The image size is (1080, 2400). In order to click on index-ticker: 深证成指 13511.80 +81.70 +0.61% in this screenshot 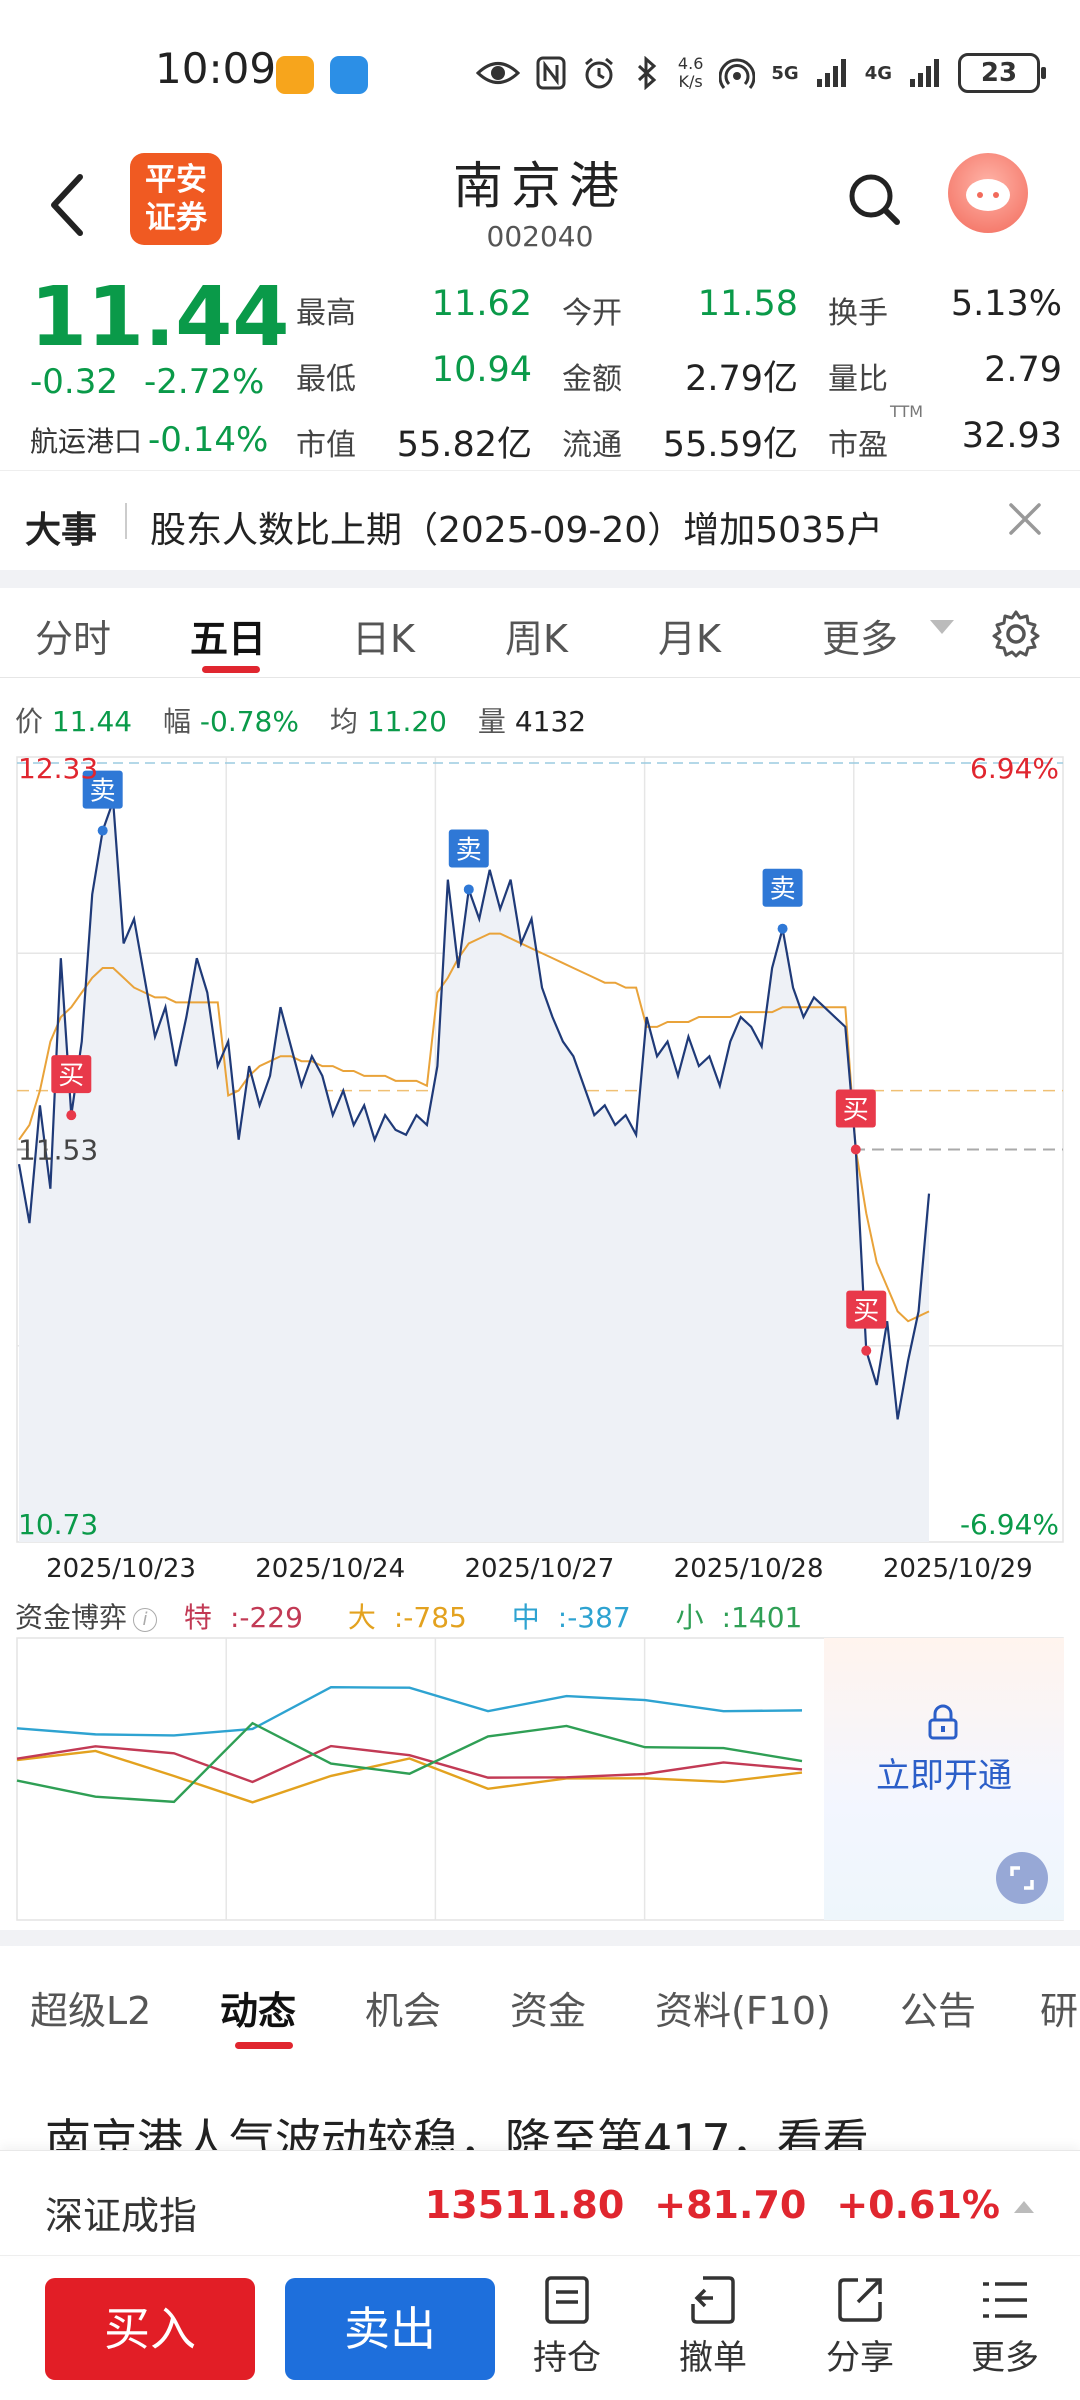, I will do `click(540, 2202)`.